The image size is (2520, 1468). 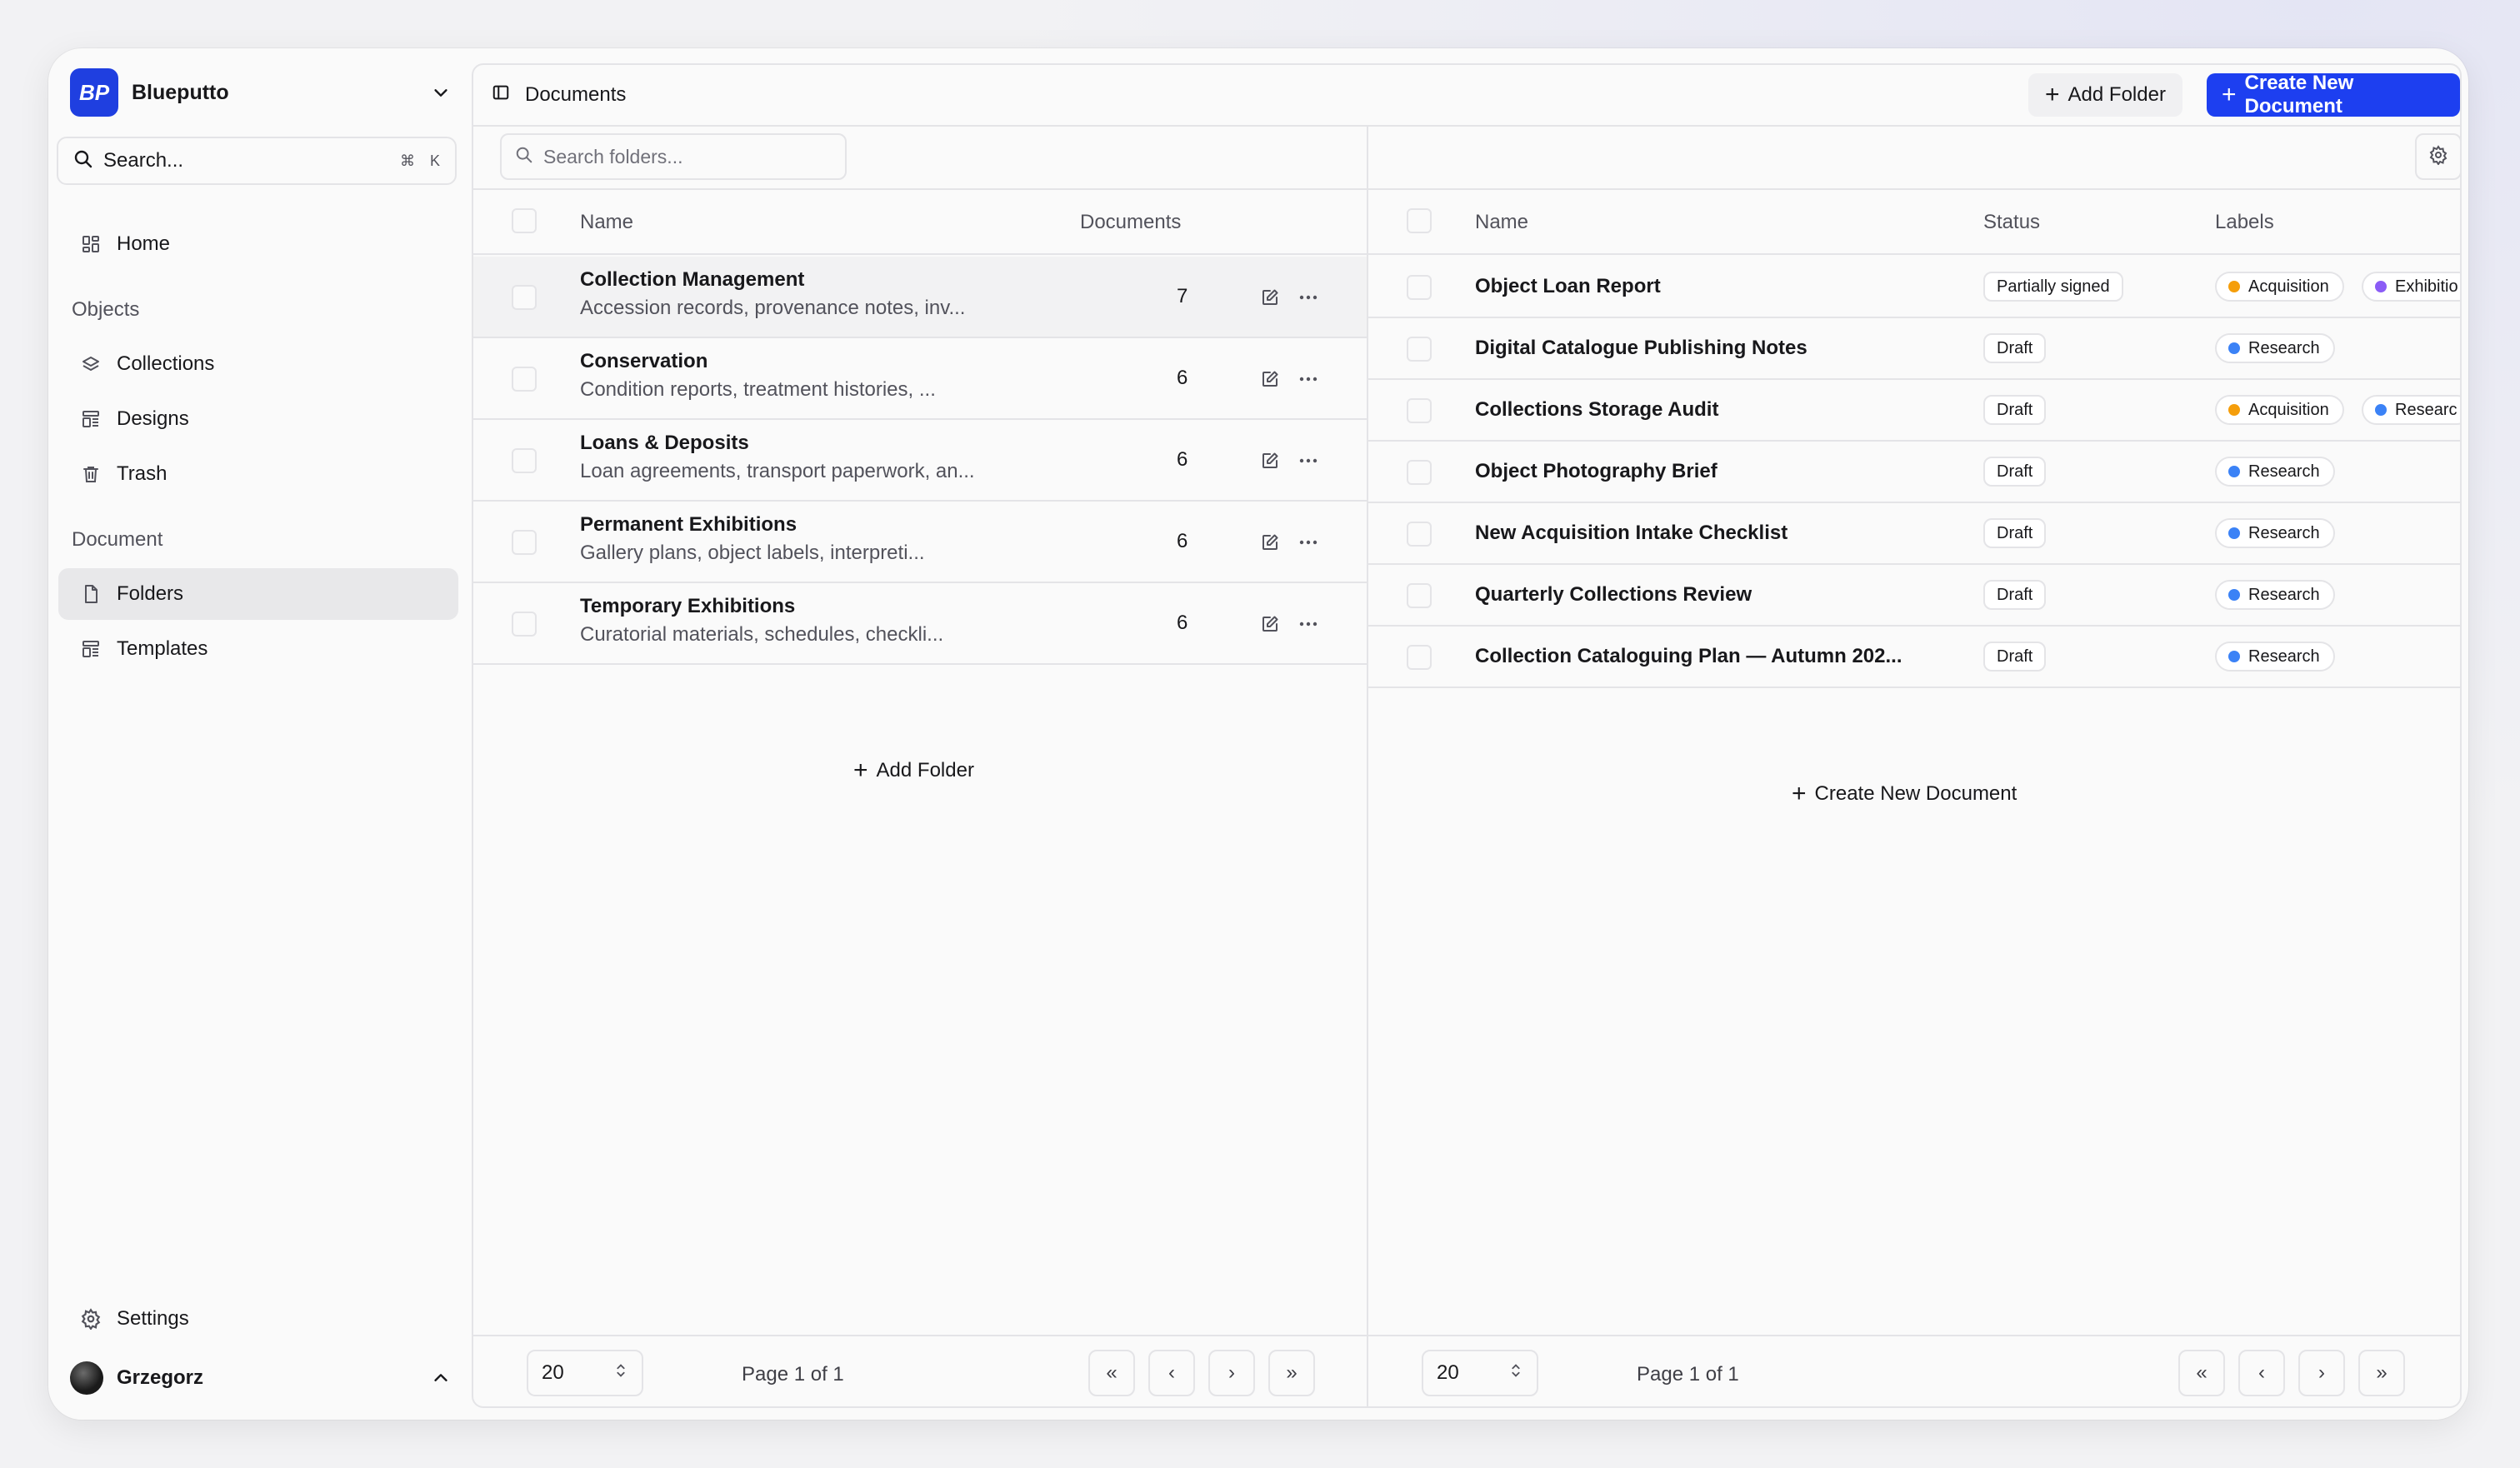 I want to click on sidebar-item-settings: Settings, so click(x=258, y=1319).